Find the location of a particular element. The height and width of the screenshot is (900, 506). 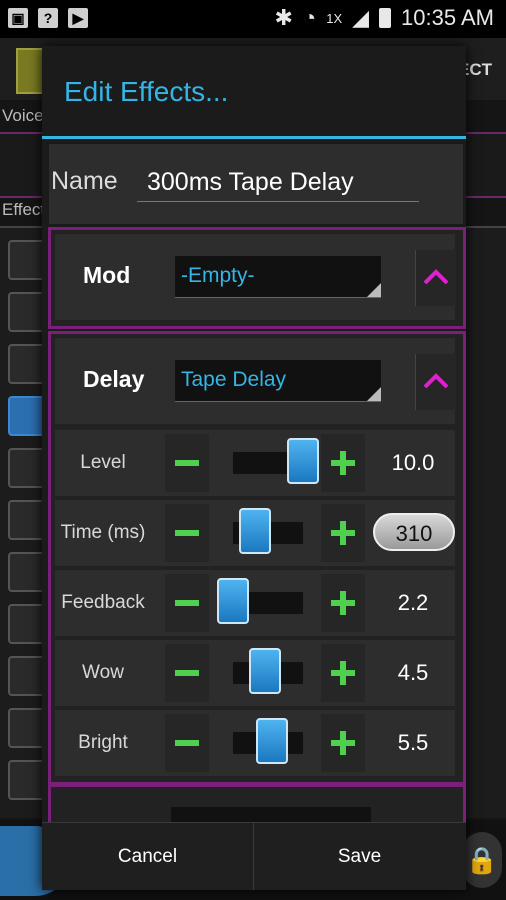

mod-section: Mod -Empty- is located at coordinates (257, 278).